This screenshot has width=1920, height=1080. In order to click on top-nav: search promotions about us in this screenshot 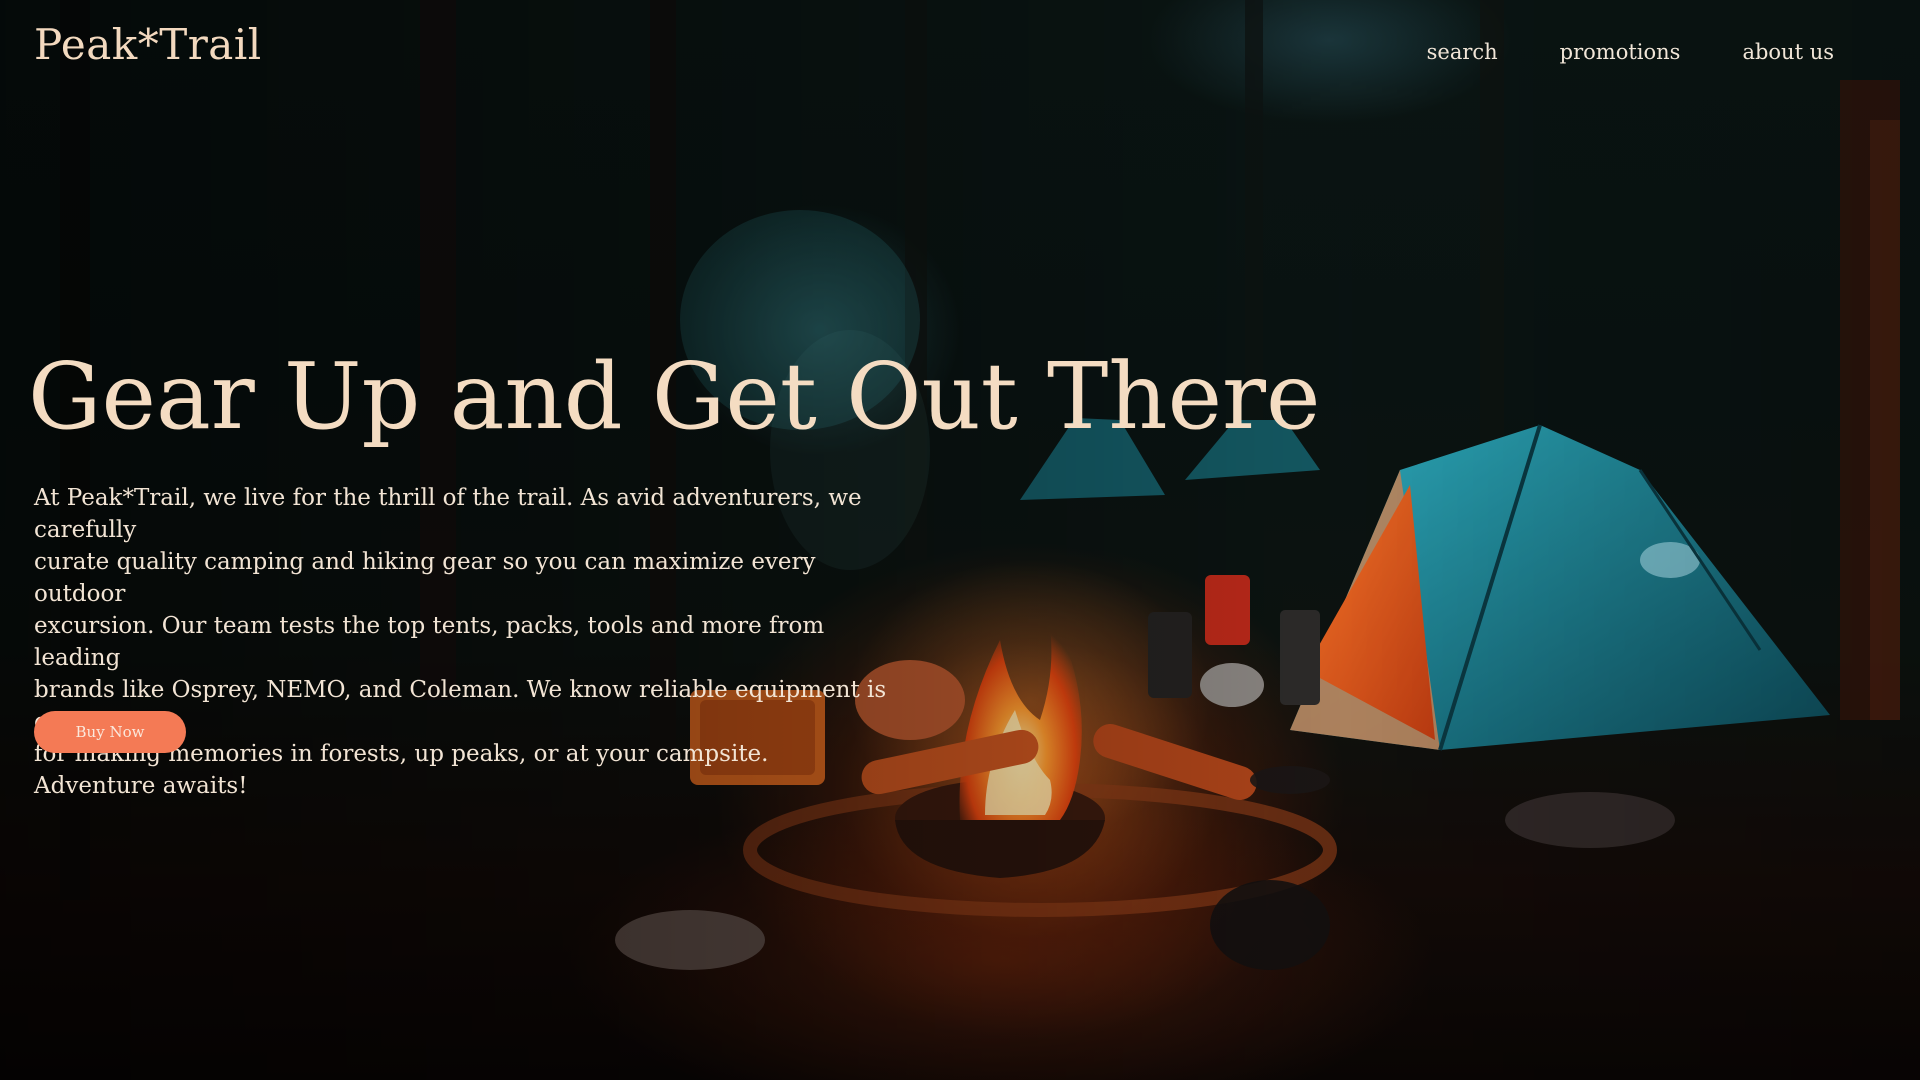, I will do `click(1630, 52)`.